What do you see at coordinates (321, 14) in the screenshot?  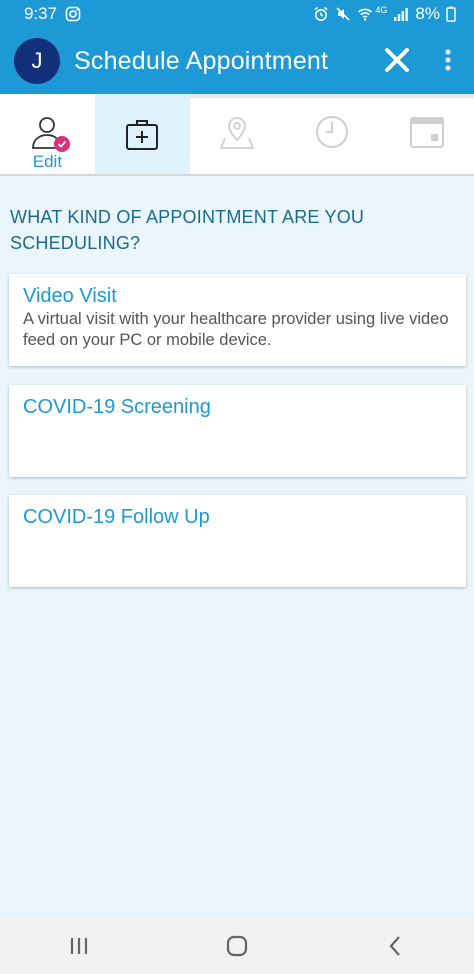 I see `alarm-icon` at bounding box center [321, 14].